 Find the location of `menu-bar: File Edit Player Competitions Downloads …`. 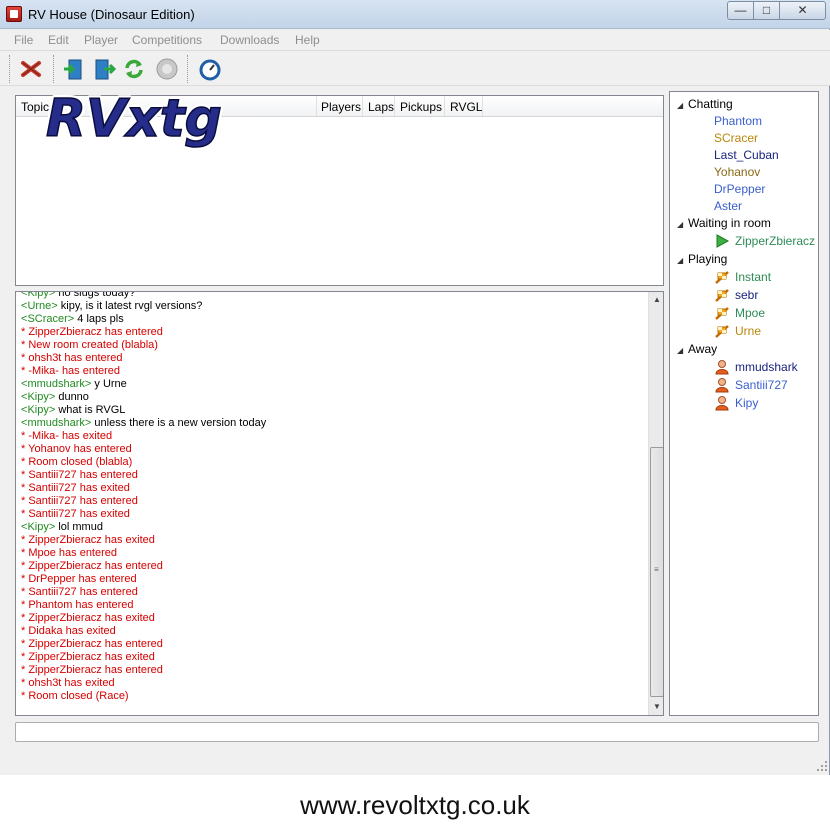

menu-bar: File Edit Player Competitions Downloads … is located at coordinates (415, 40).